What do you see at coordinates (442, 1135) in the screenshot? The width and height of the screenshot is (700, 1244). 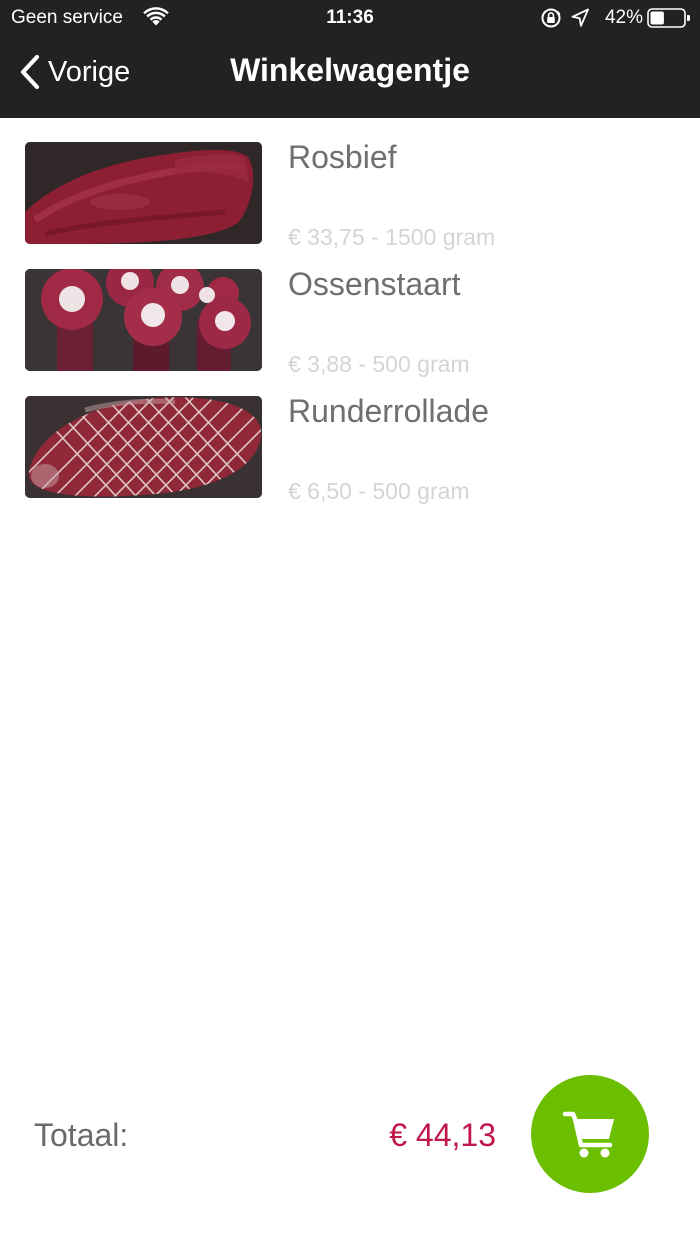 I see `total-value: € 44,13` at bounding box center [442, 1135].